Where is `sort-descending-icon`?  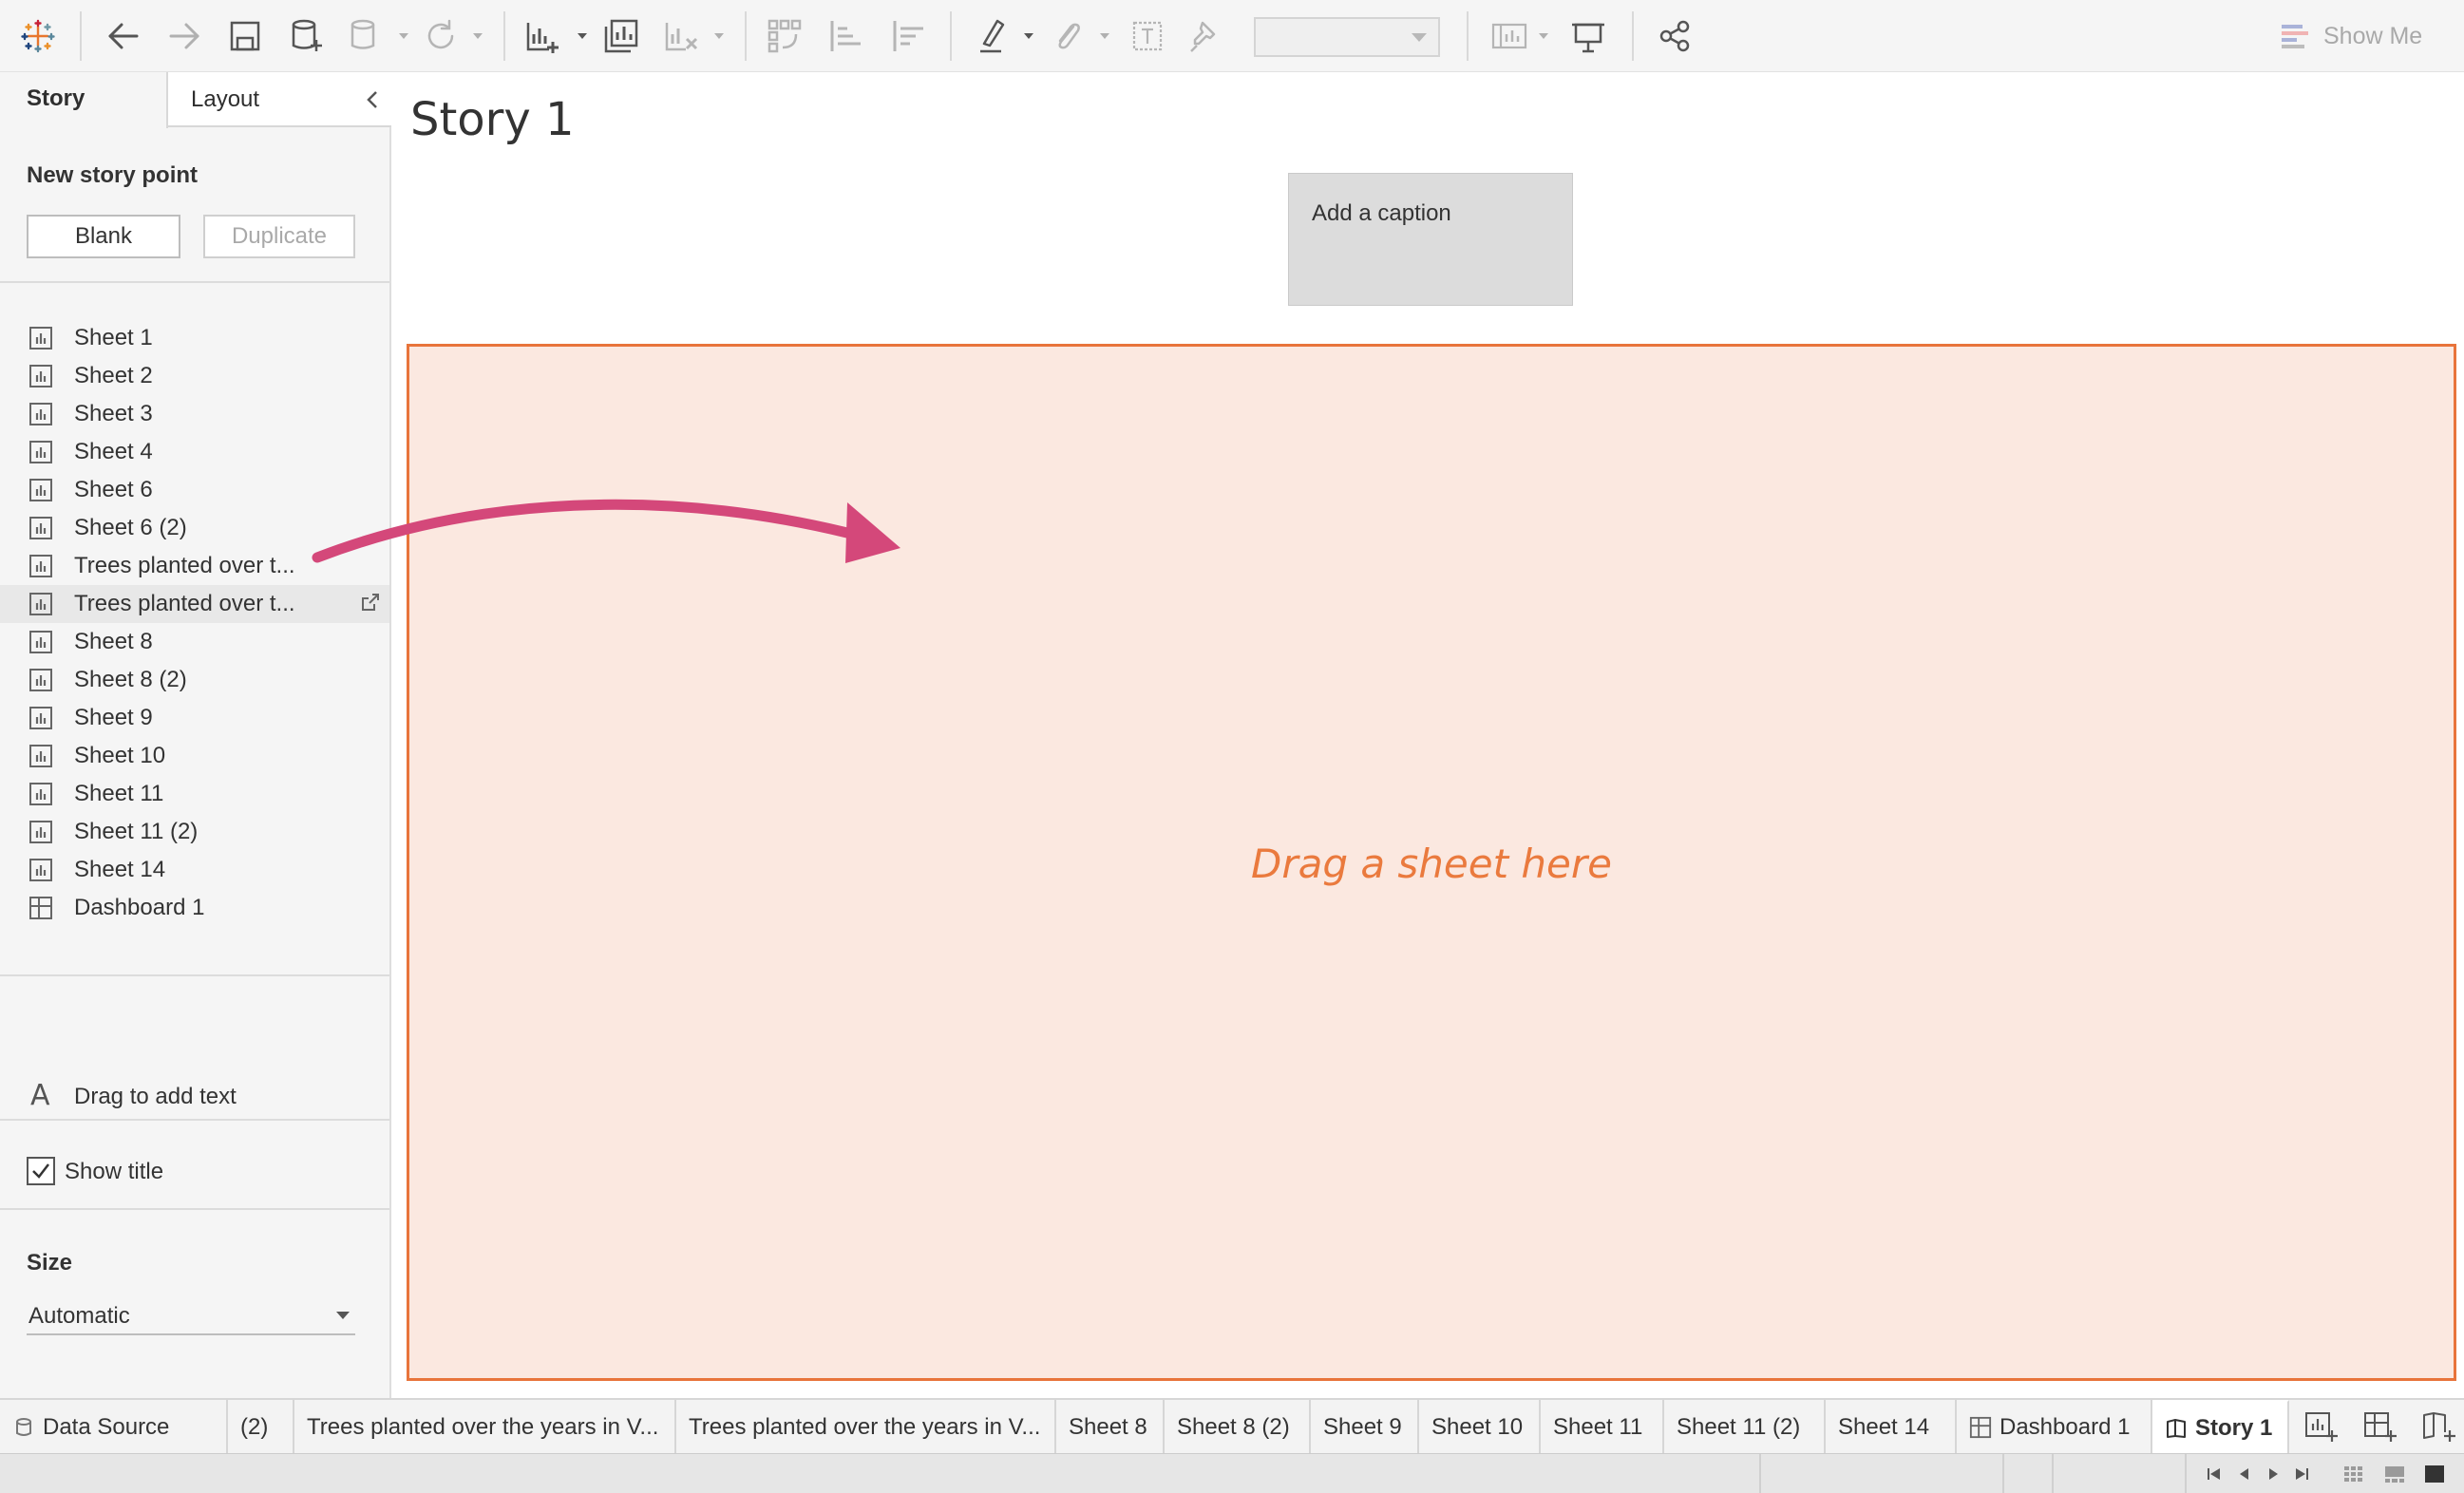 sort-descending-icon is located at coordinates (908, 36).